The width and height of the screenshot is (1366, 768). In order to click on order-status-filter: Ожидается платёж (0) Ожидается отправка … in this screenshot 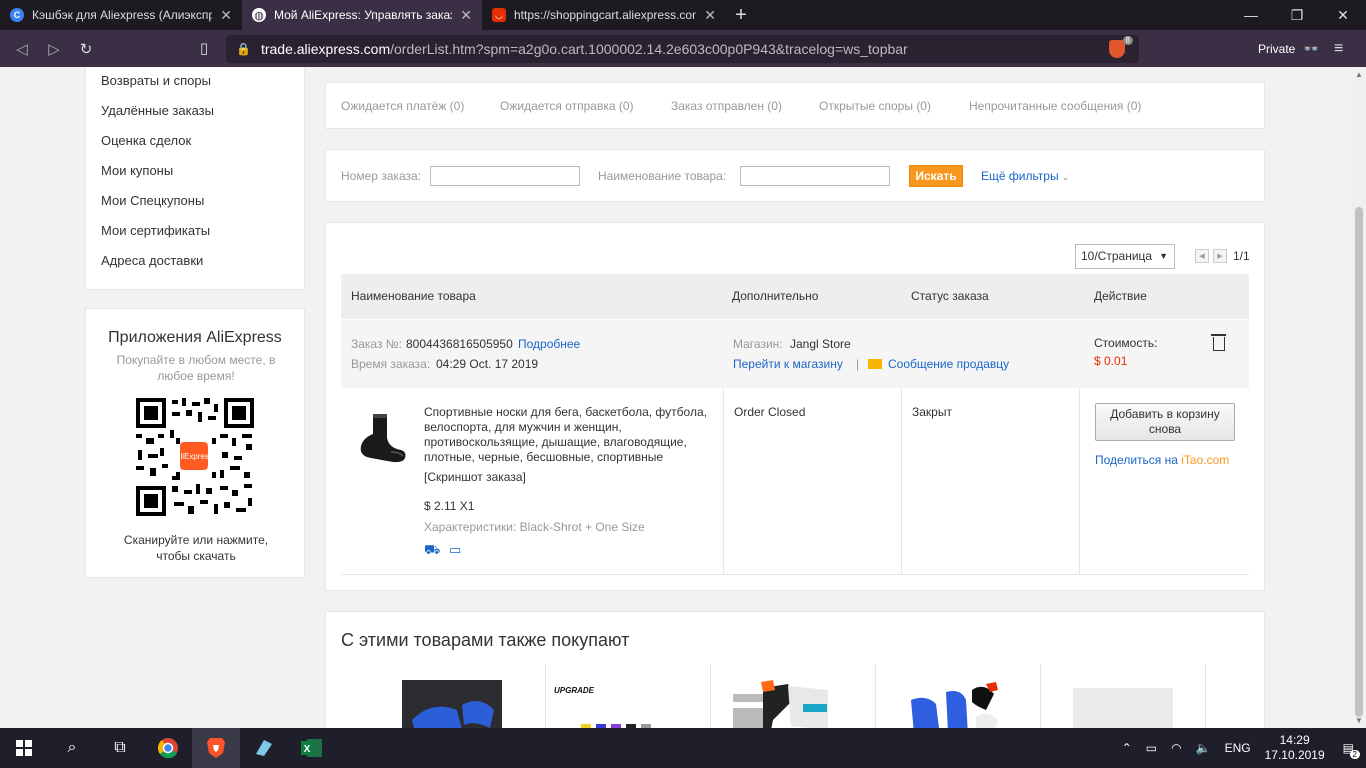, I will do `click(795, 105)`.